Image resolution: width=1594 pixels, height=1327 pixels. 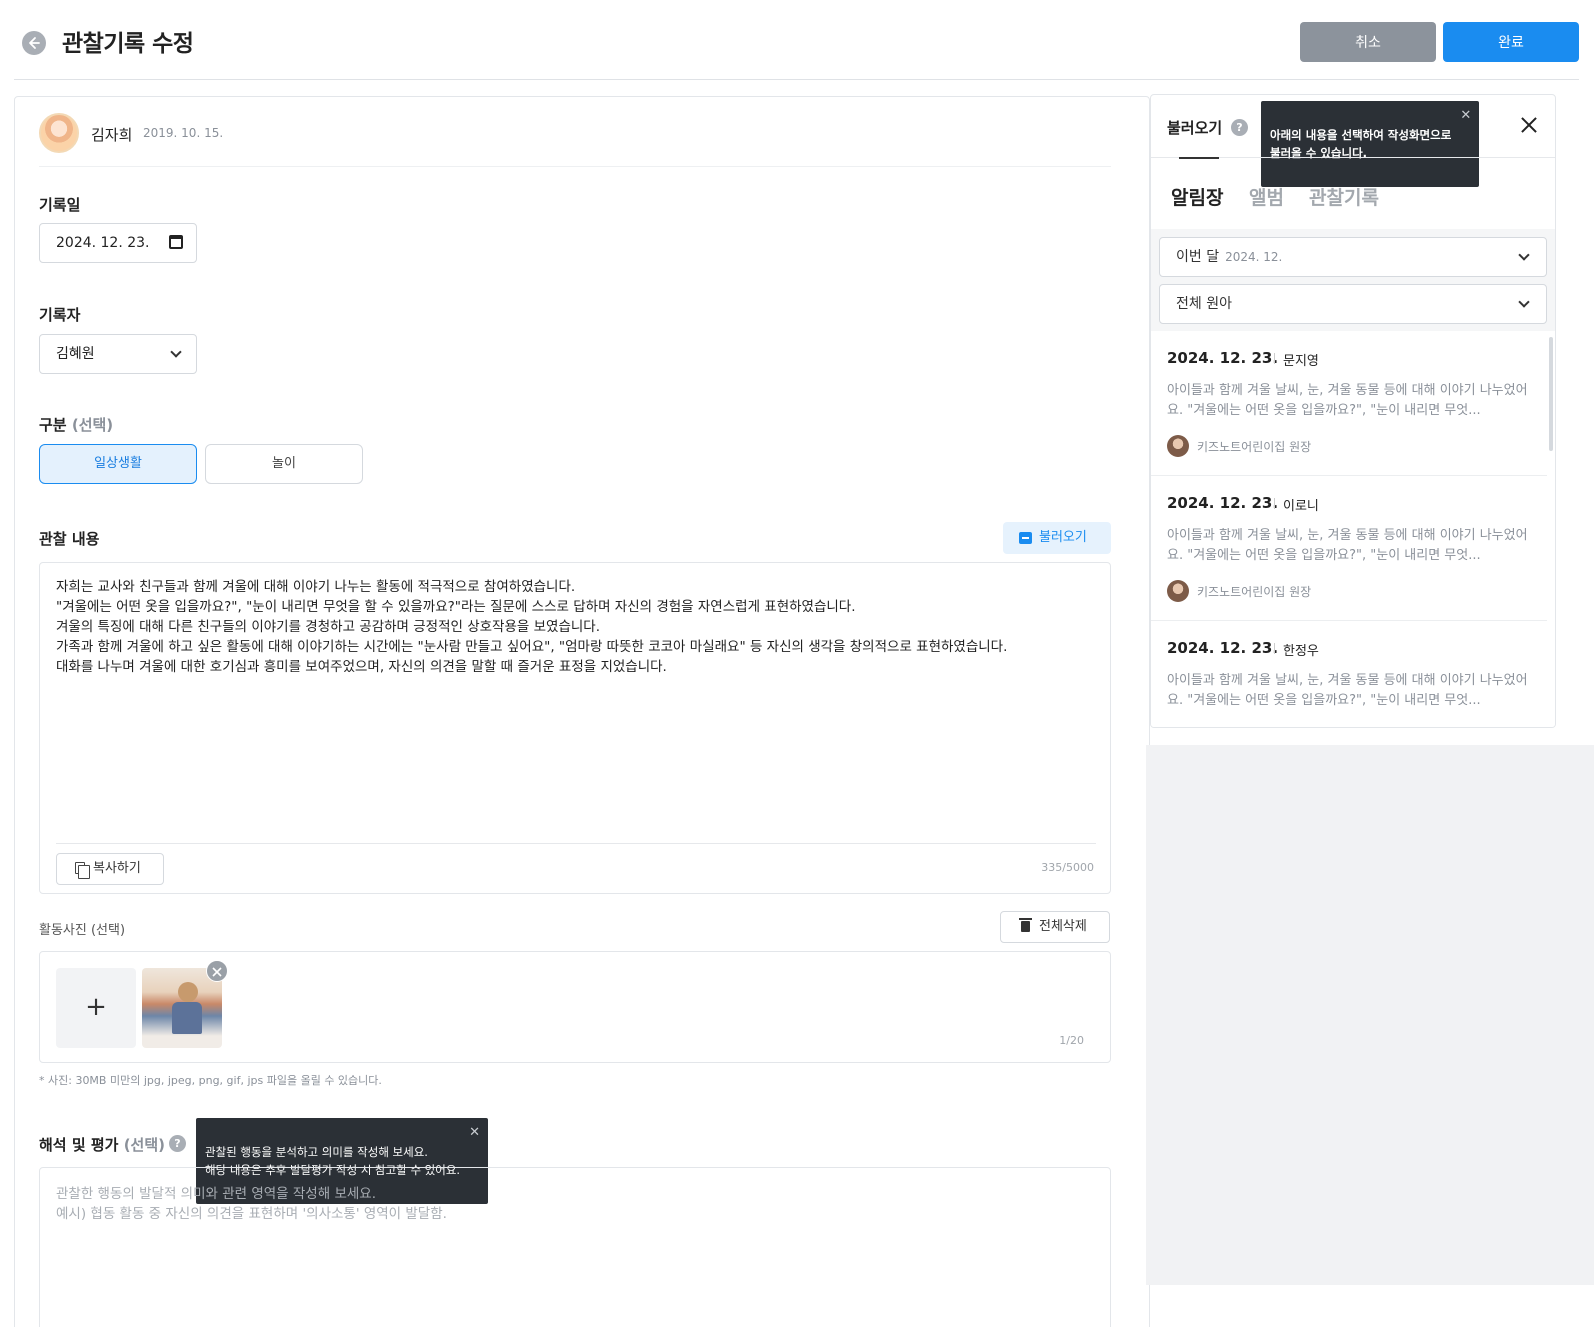 I want to click on side-panel-backdrop, so click(x=1370, y=1015).